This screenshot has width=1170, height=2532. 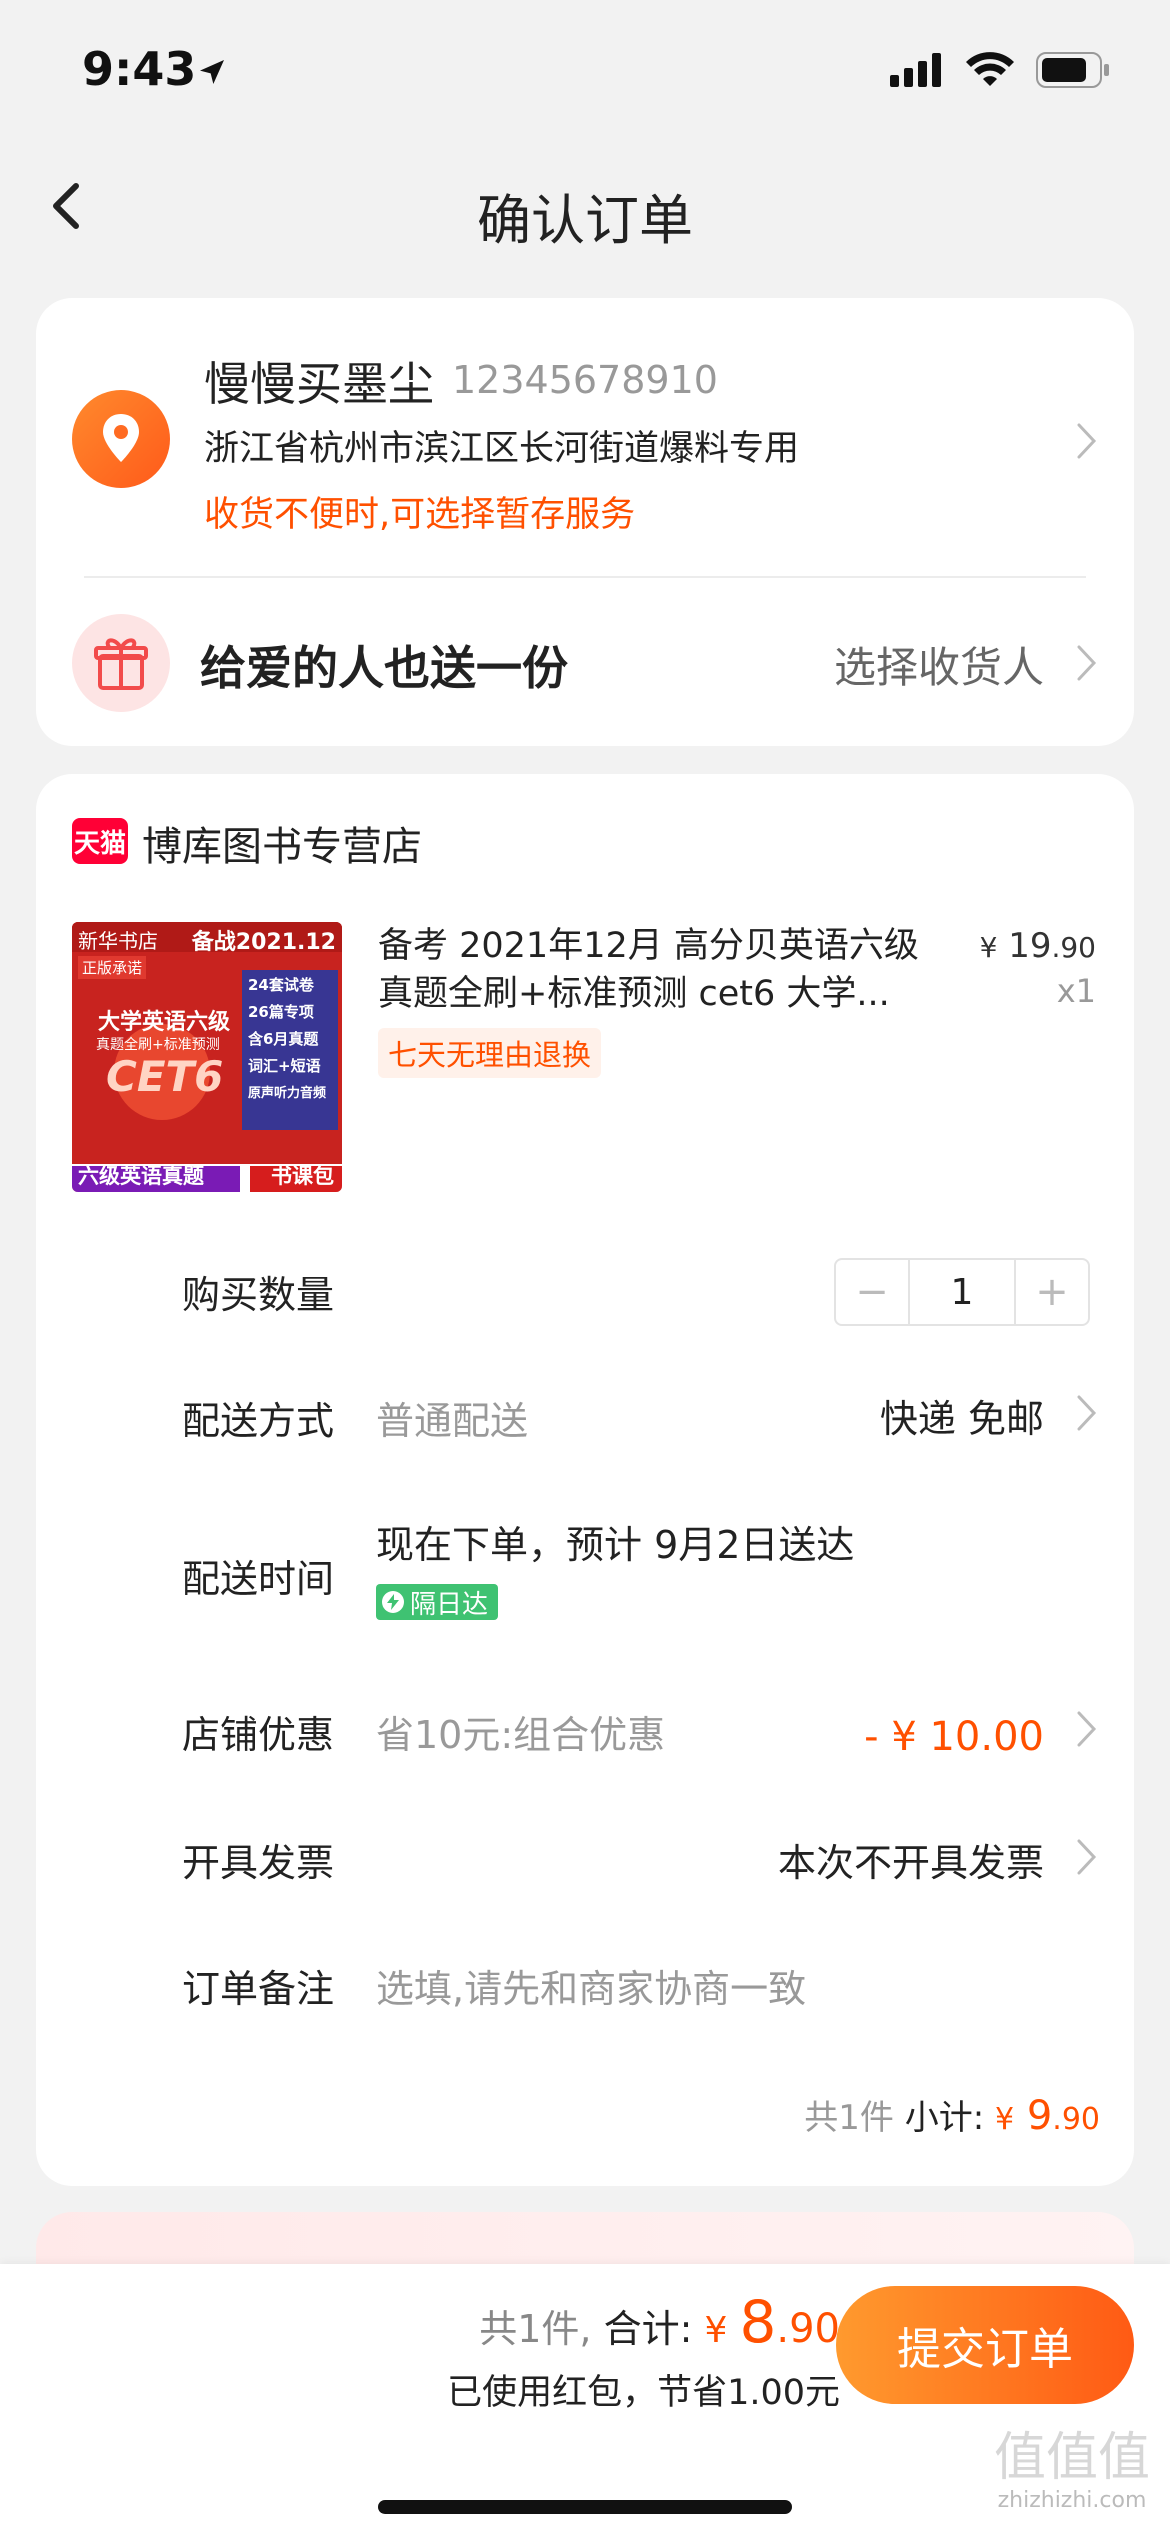 I want to click on divider, so click(x=585, y=577).